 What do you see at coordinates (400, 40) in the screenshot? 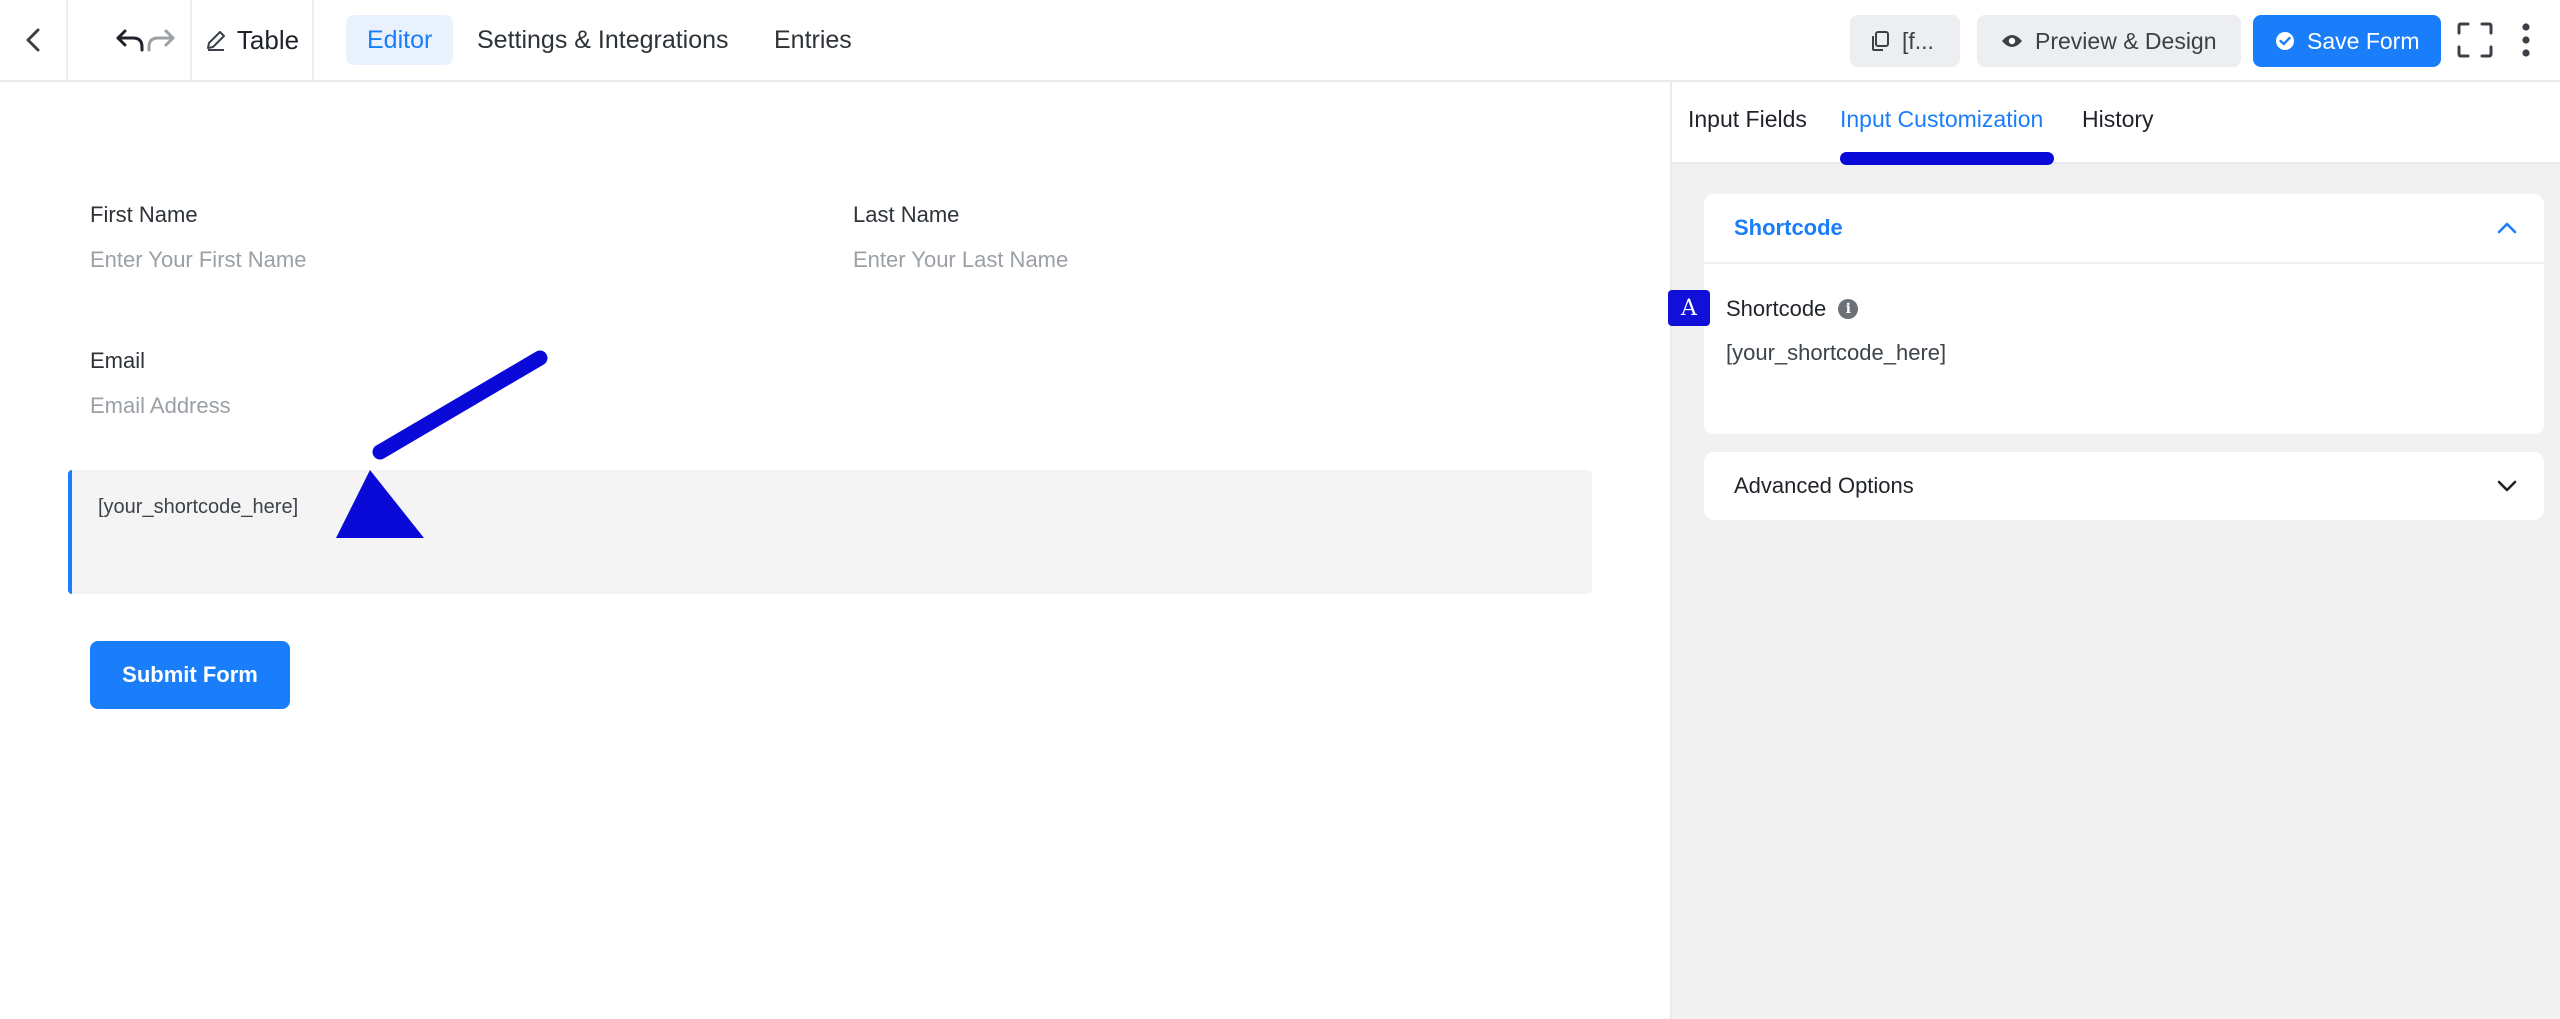
I see `tab-editor: Editor` at bounding box center [400, 40].